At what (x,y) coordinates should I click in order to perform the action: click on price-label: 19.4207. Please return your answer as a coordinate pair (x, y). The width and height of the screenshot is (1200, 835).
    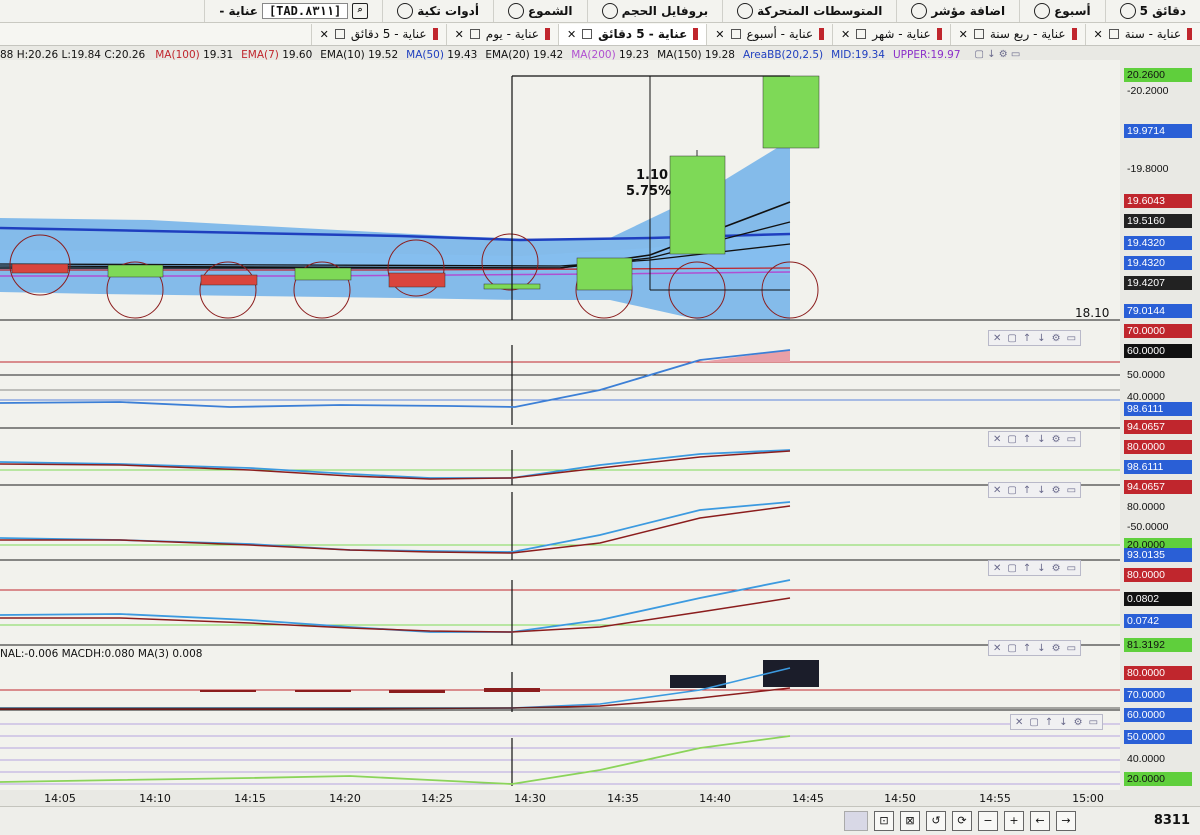
    Looking at the image, I should click on (1158, 283).